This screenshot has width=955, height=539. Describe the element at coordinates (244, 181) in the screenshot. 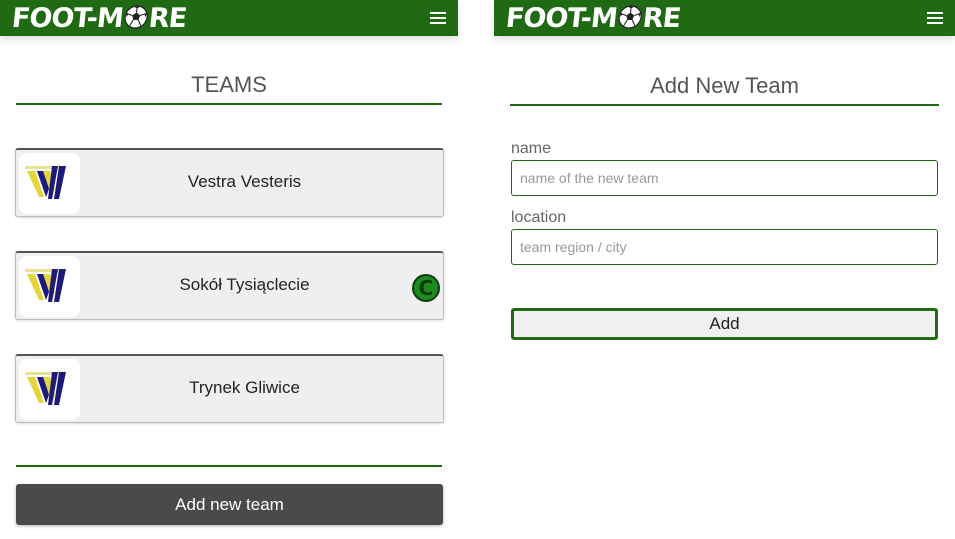

I see `team-name: Vestra Vesteris` at that location.